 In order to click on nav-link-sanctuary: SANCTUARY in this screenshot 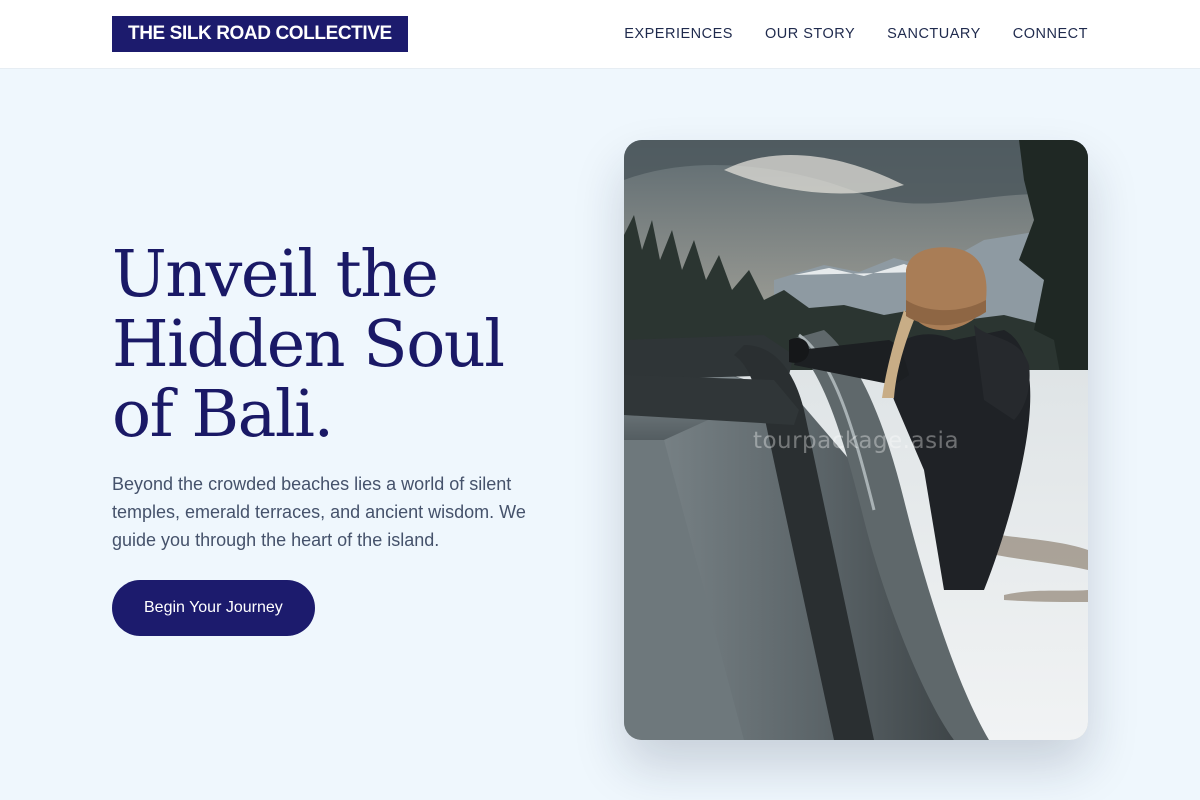, I will do `click(934, 34)`.